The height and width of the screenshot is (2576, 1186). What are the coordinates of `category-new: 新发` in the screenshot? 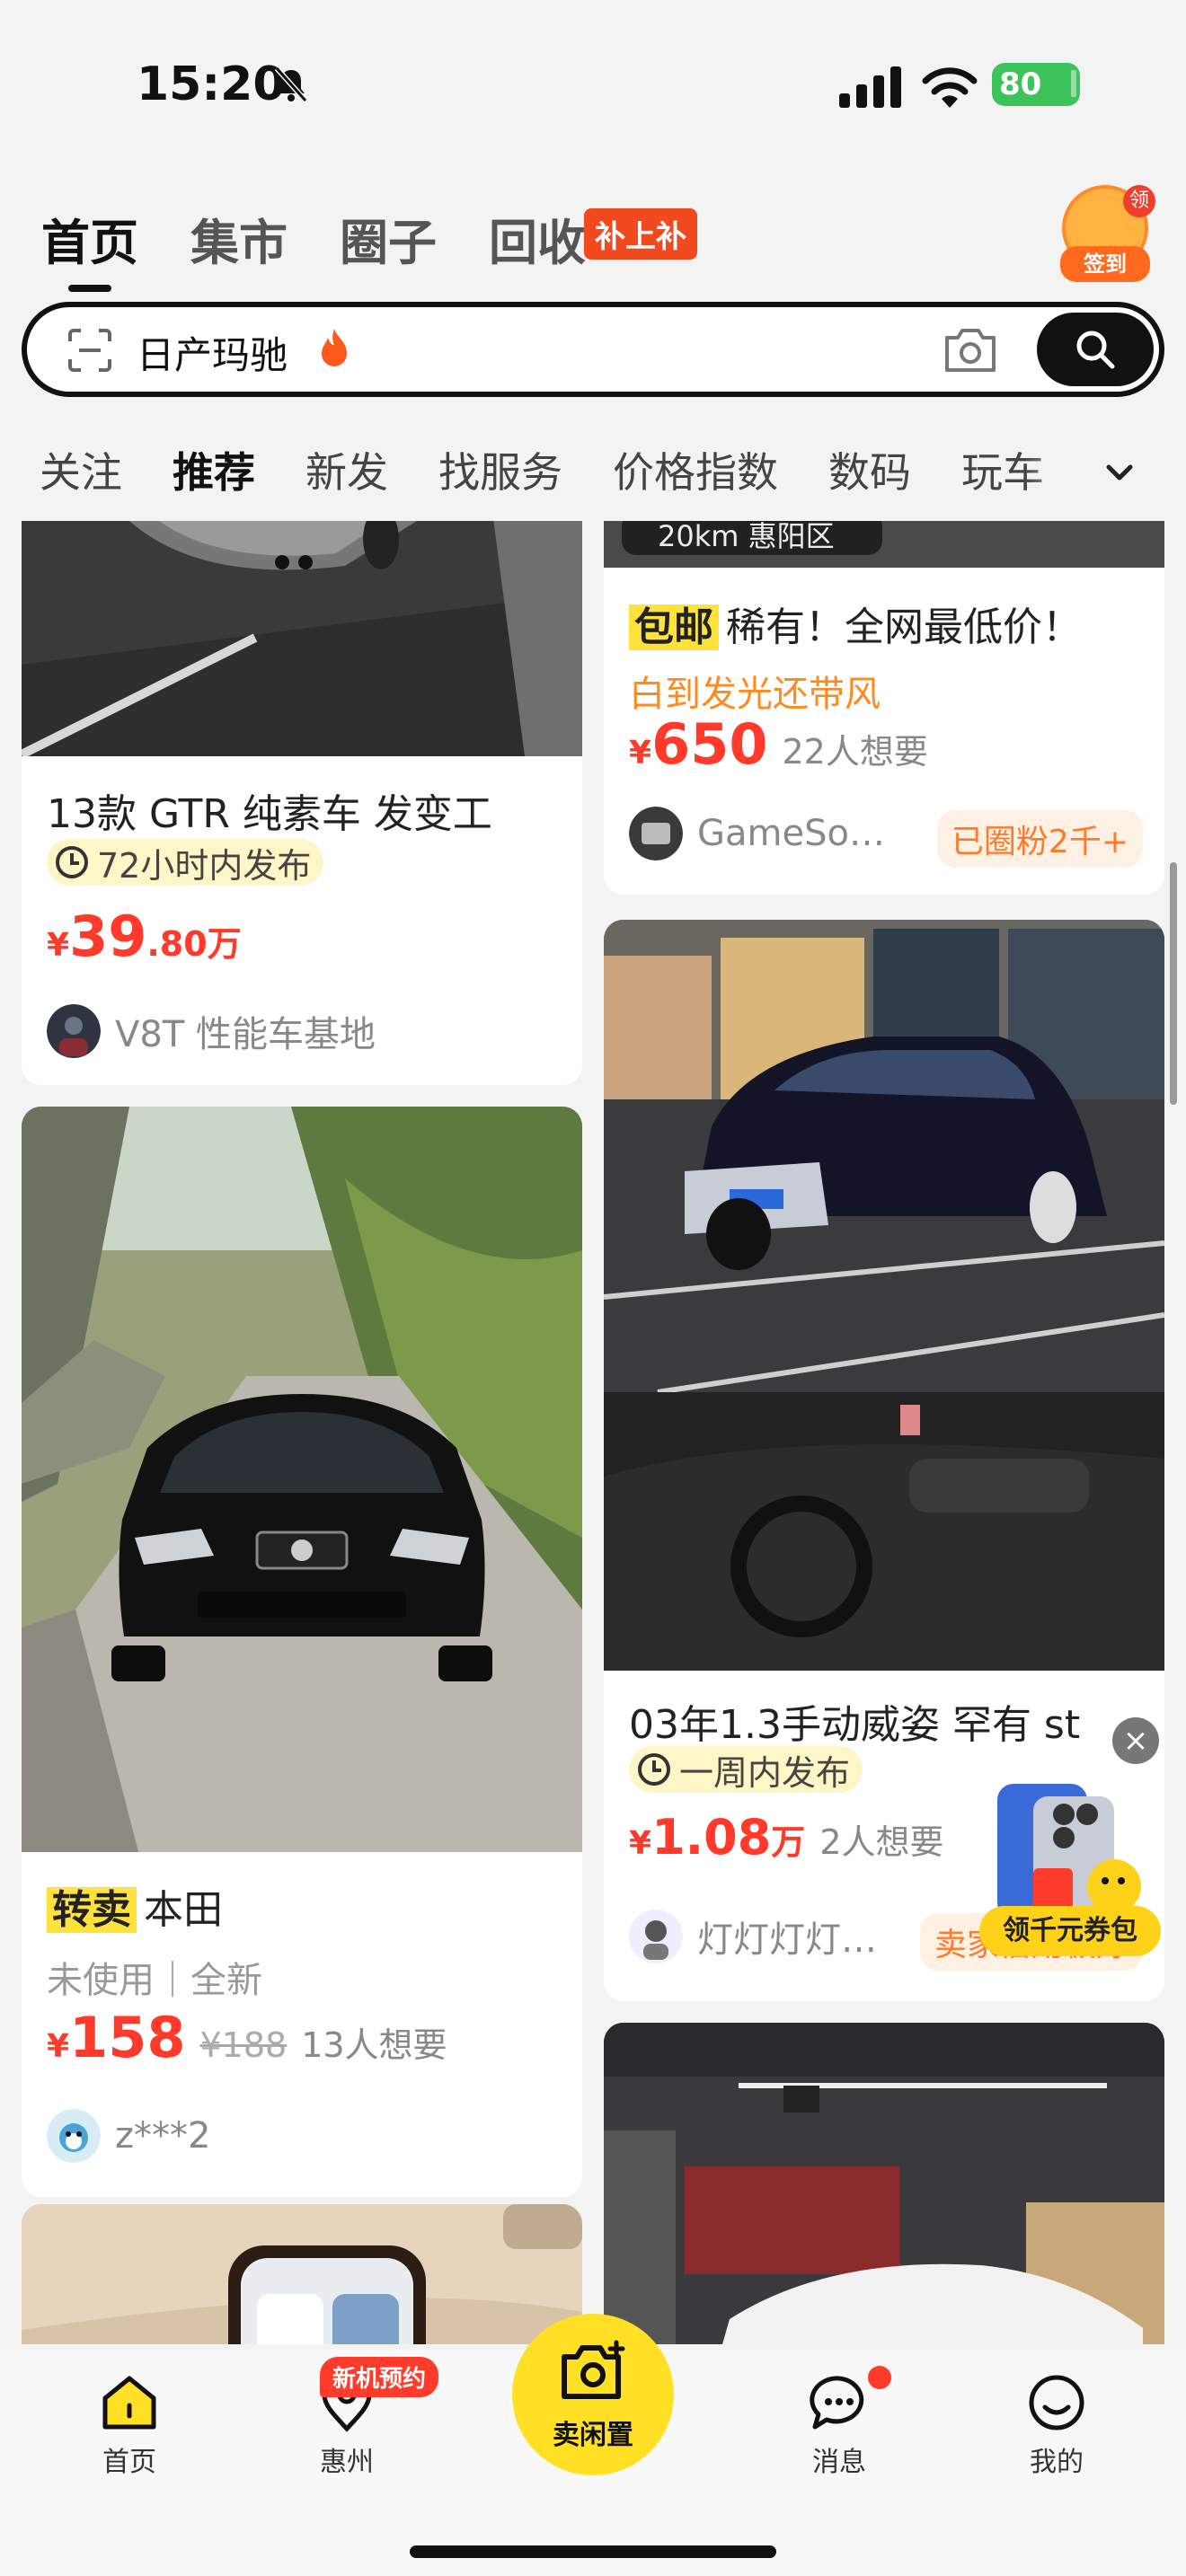 It's located at (346, 469).